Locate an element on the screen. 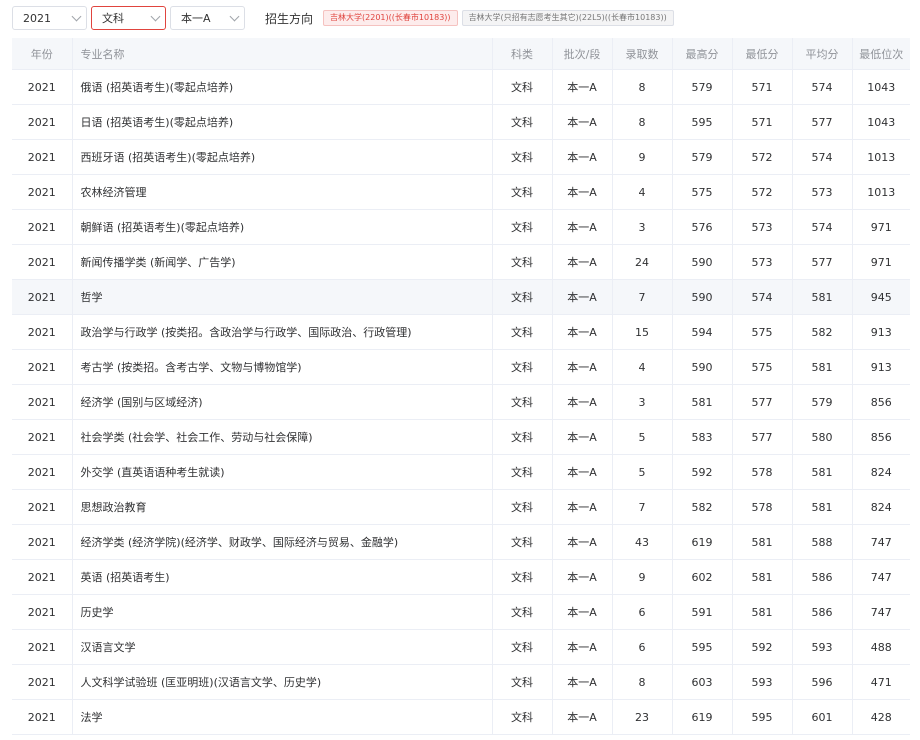 The image size is (920, 740). cell-max-score: 582 is located at coordinates (702, 507).